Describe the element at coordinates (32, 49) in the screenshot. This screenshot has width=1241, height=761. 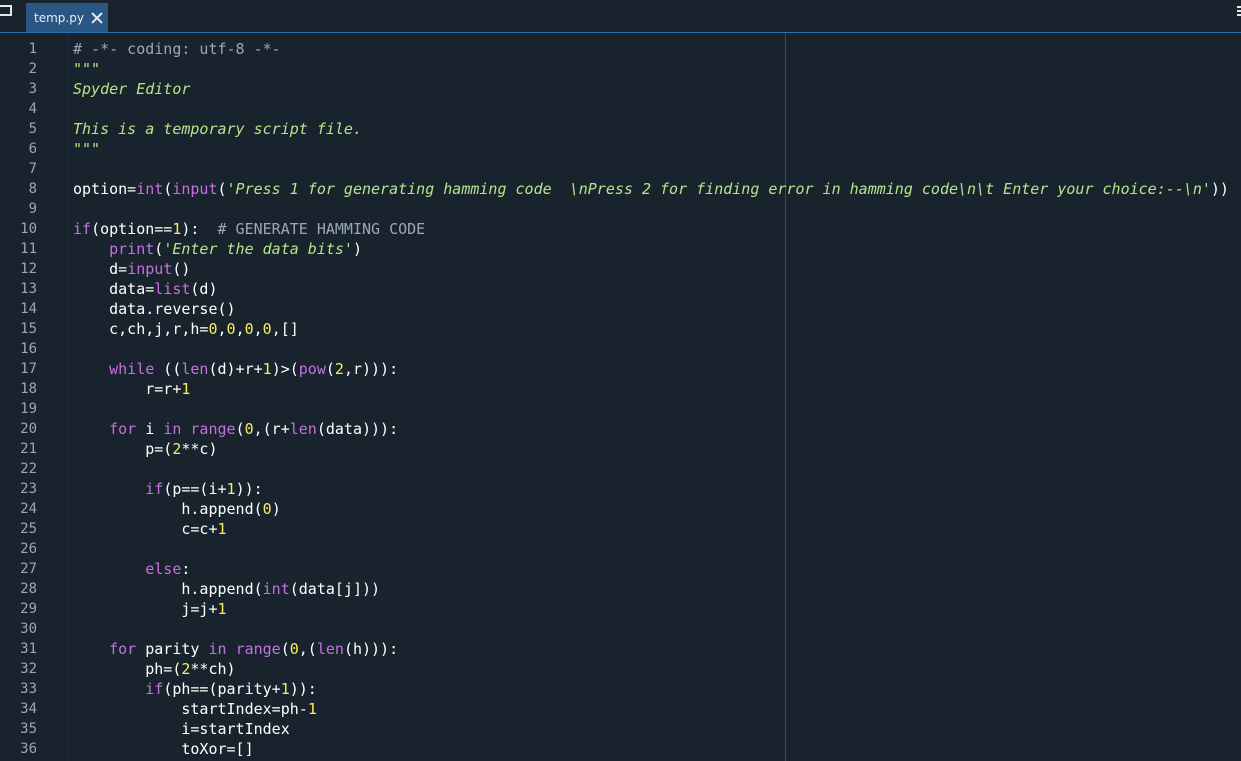
I see `line-number: 1` at that location.